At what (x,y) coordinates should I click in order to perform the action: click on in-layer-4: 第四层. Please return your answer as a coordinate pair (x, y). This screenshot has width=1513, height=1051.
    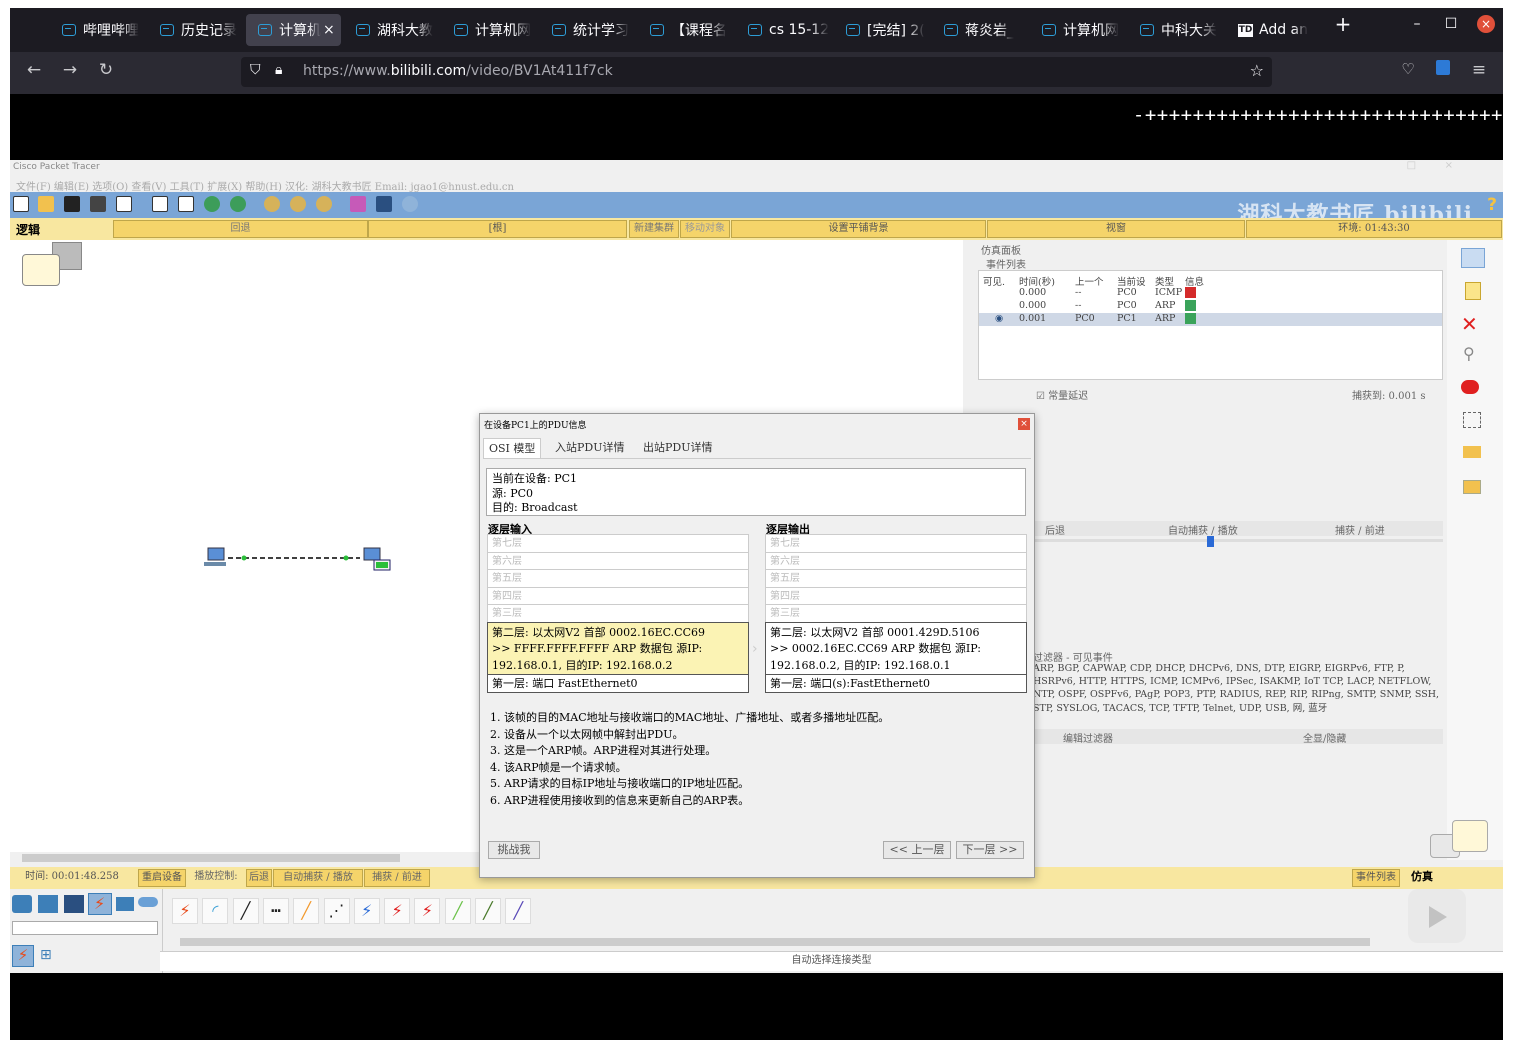
    Looking at the image, I should click on (618, 595).